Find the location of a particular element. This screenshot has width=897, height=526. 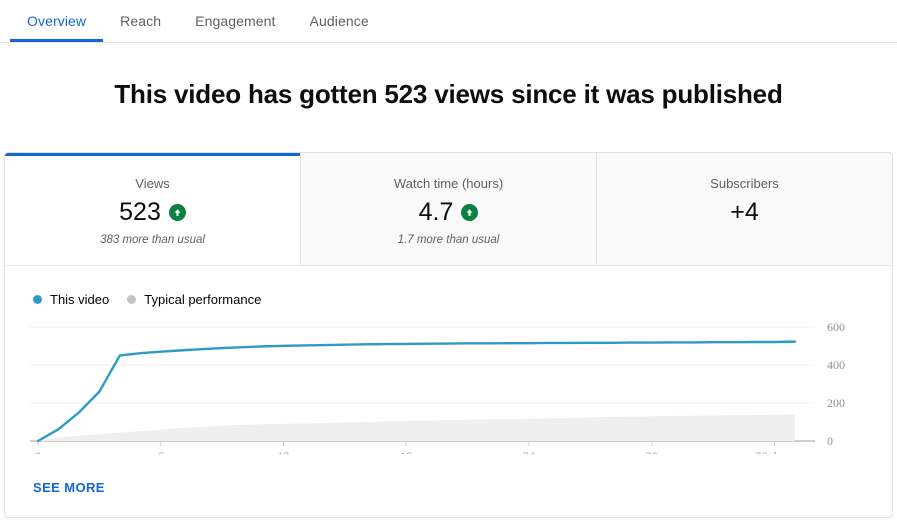

x-axis-tick-label: 12 is located at coordinates (284, 451).